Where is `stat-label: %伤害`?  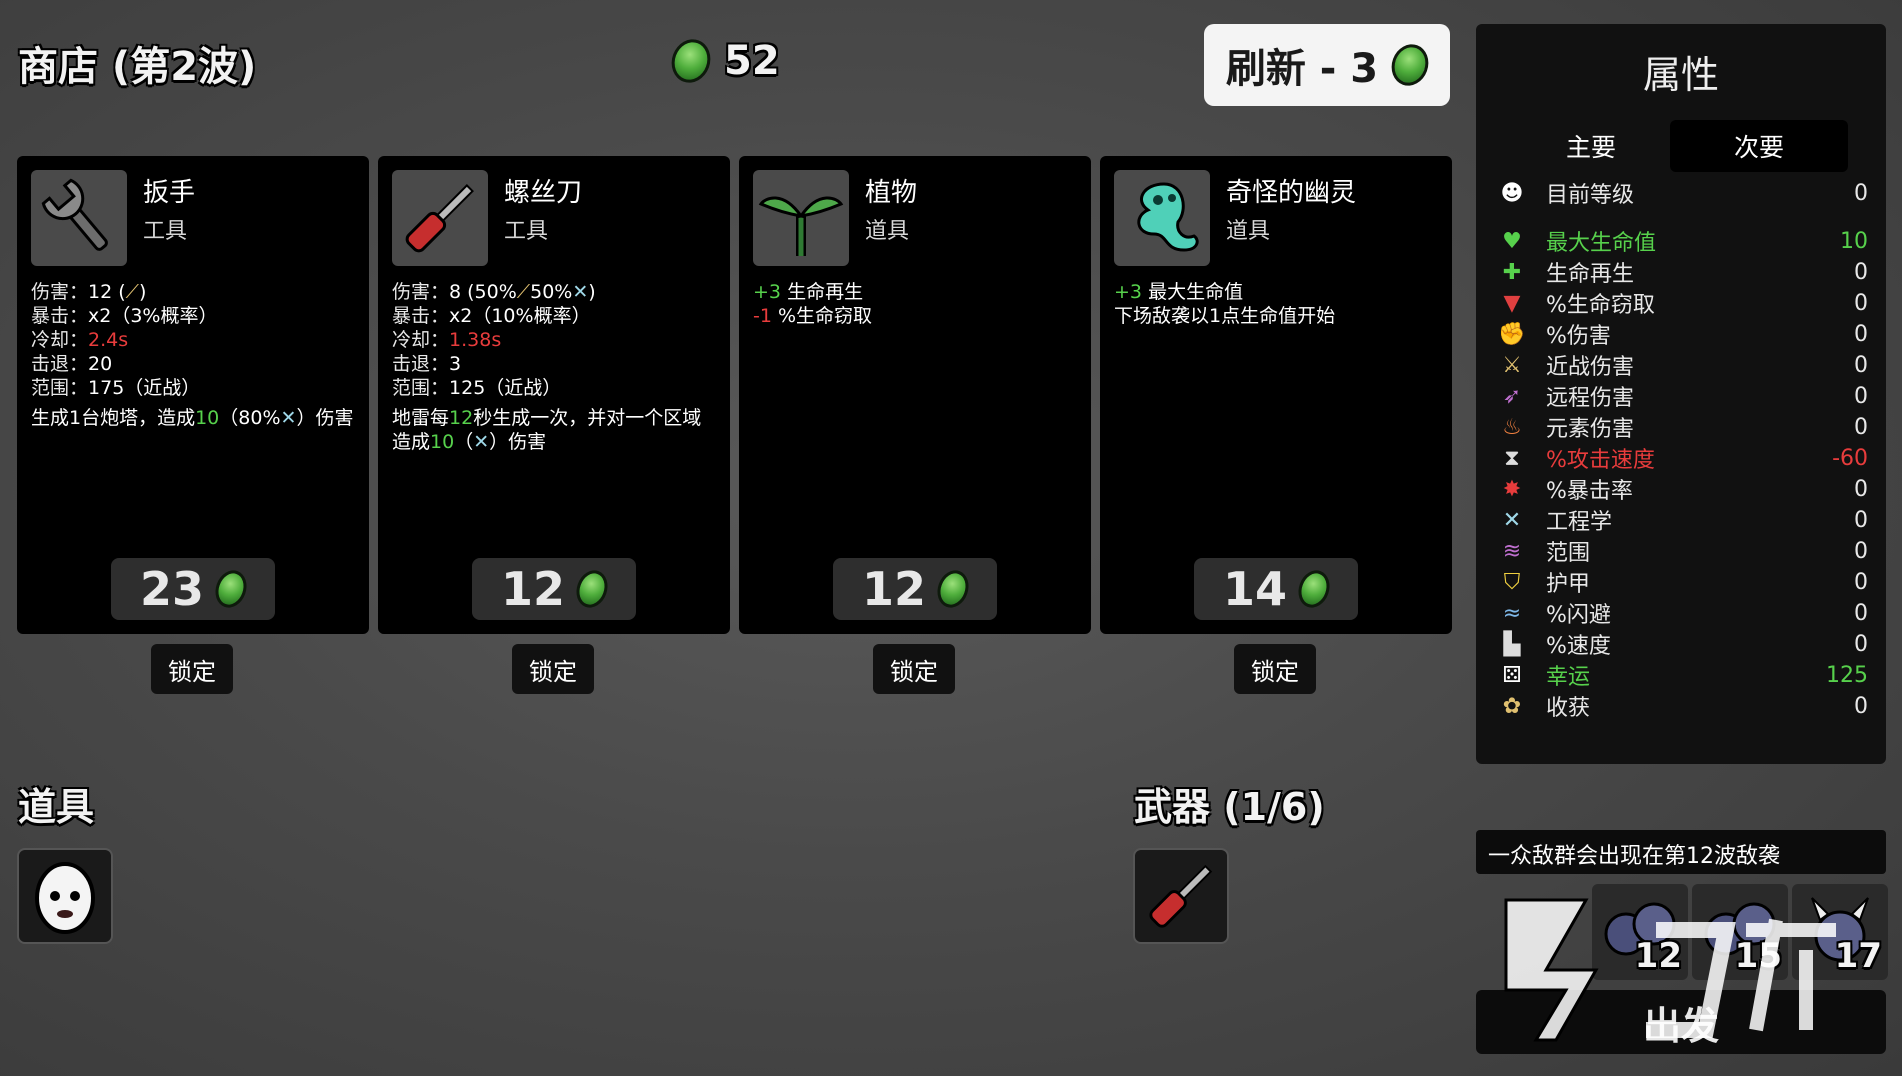 stat-label: %伤害 is located at coordinates (1578, 336).